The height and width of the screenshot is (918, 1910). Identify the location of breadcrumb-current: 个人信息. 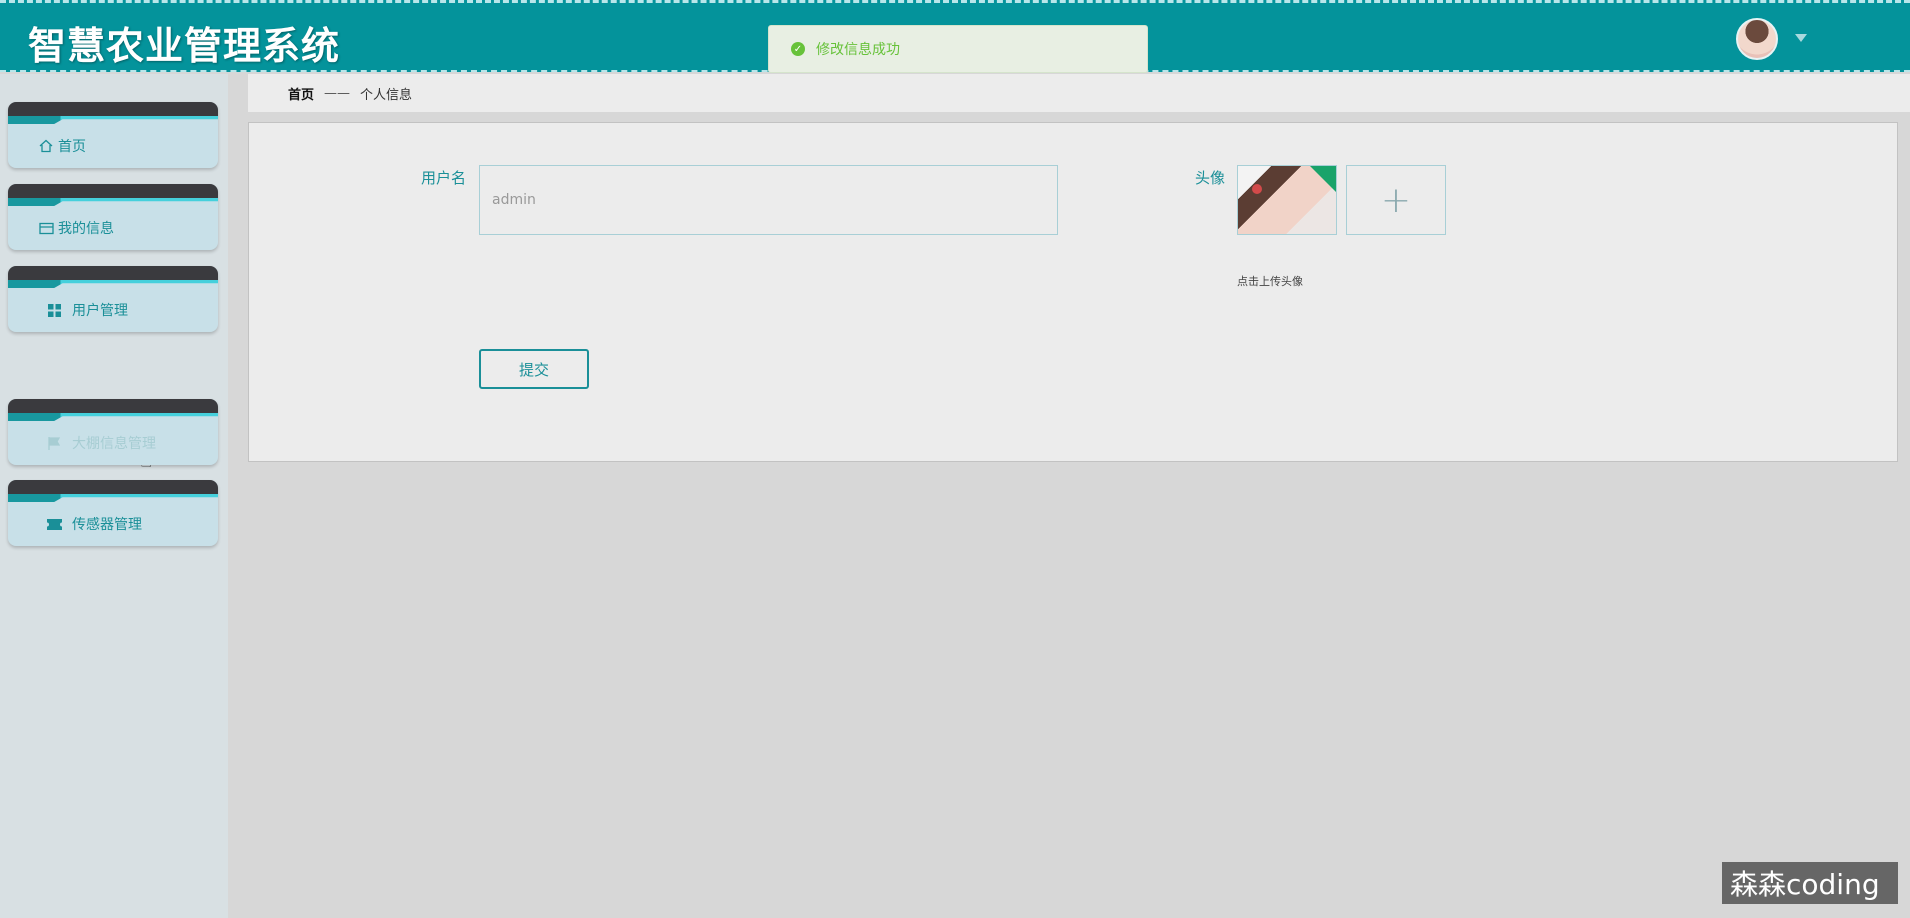
(386, 95).